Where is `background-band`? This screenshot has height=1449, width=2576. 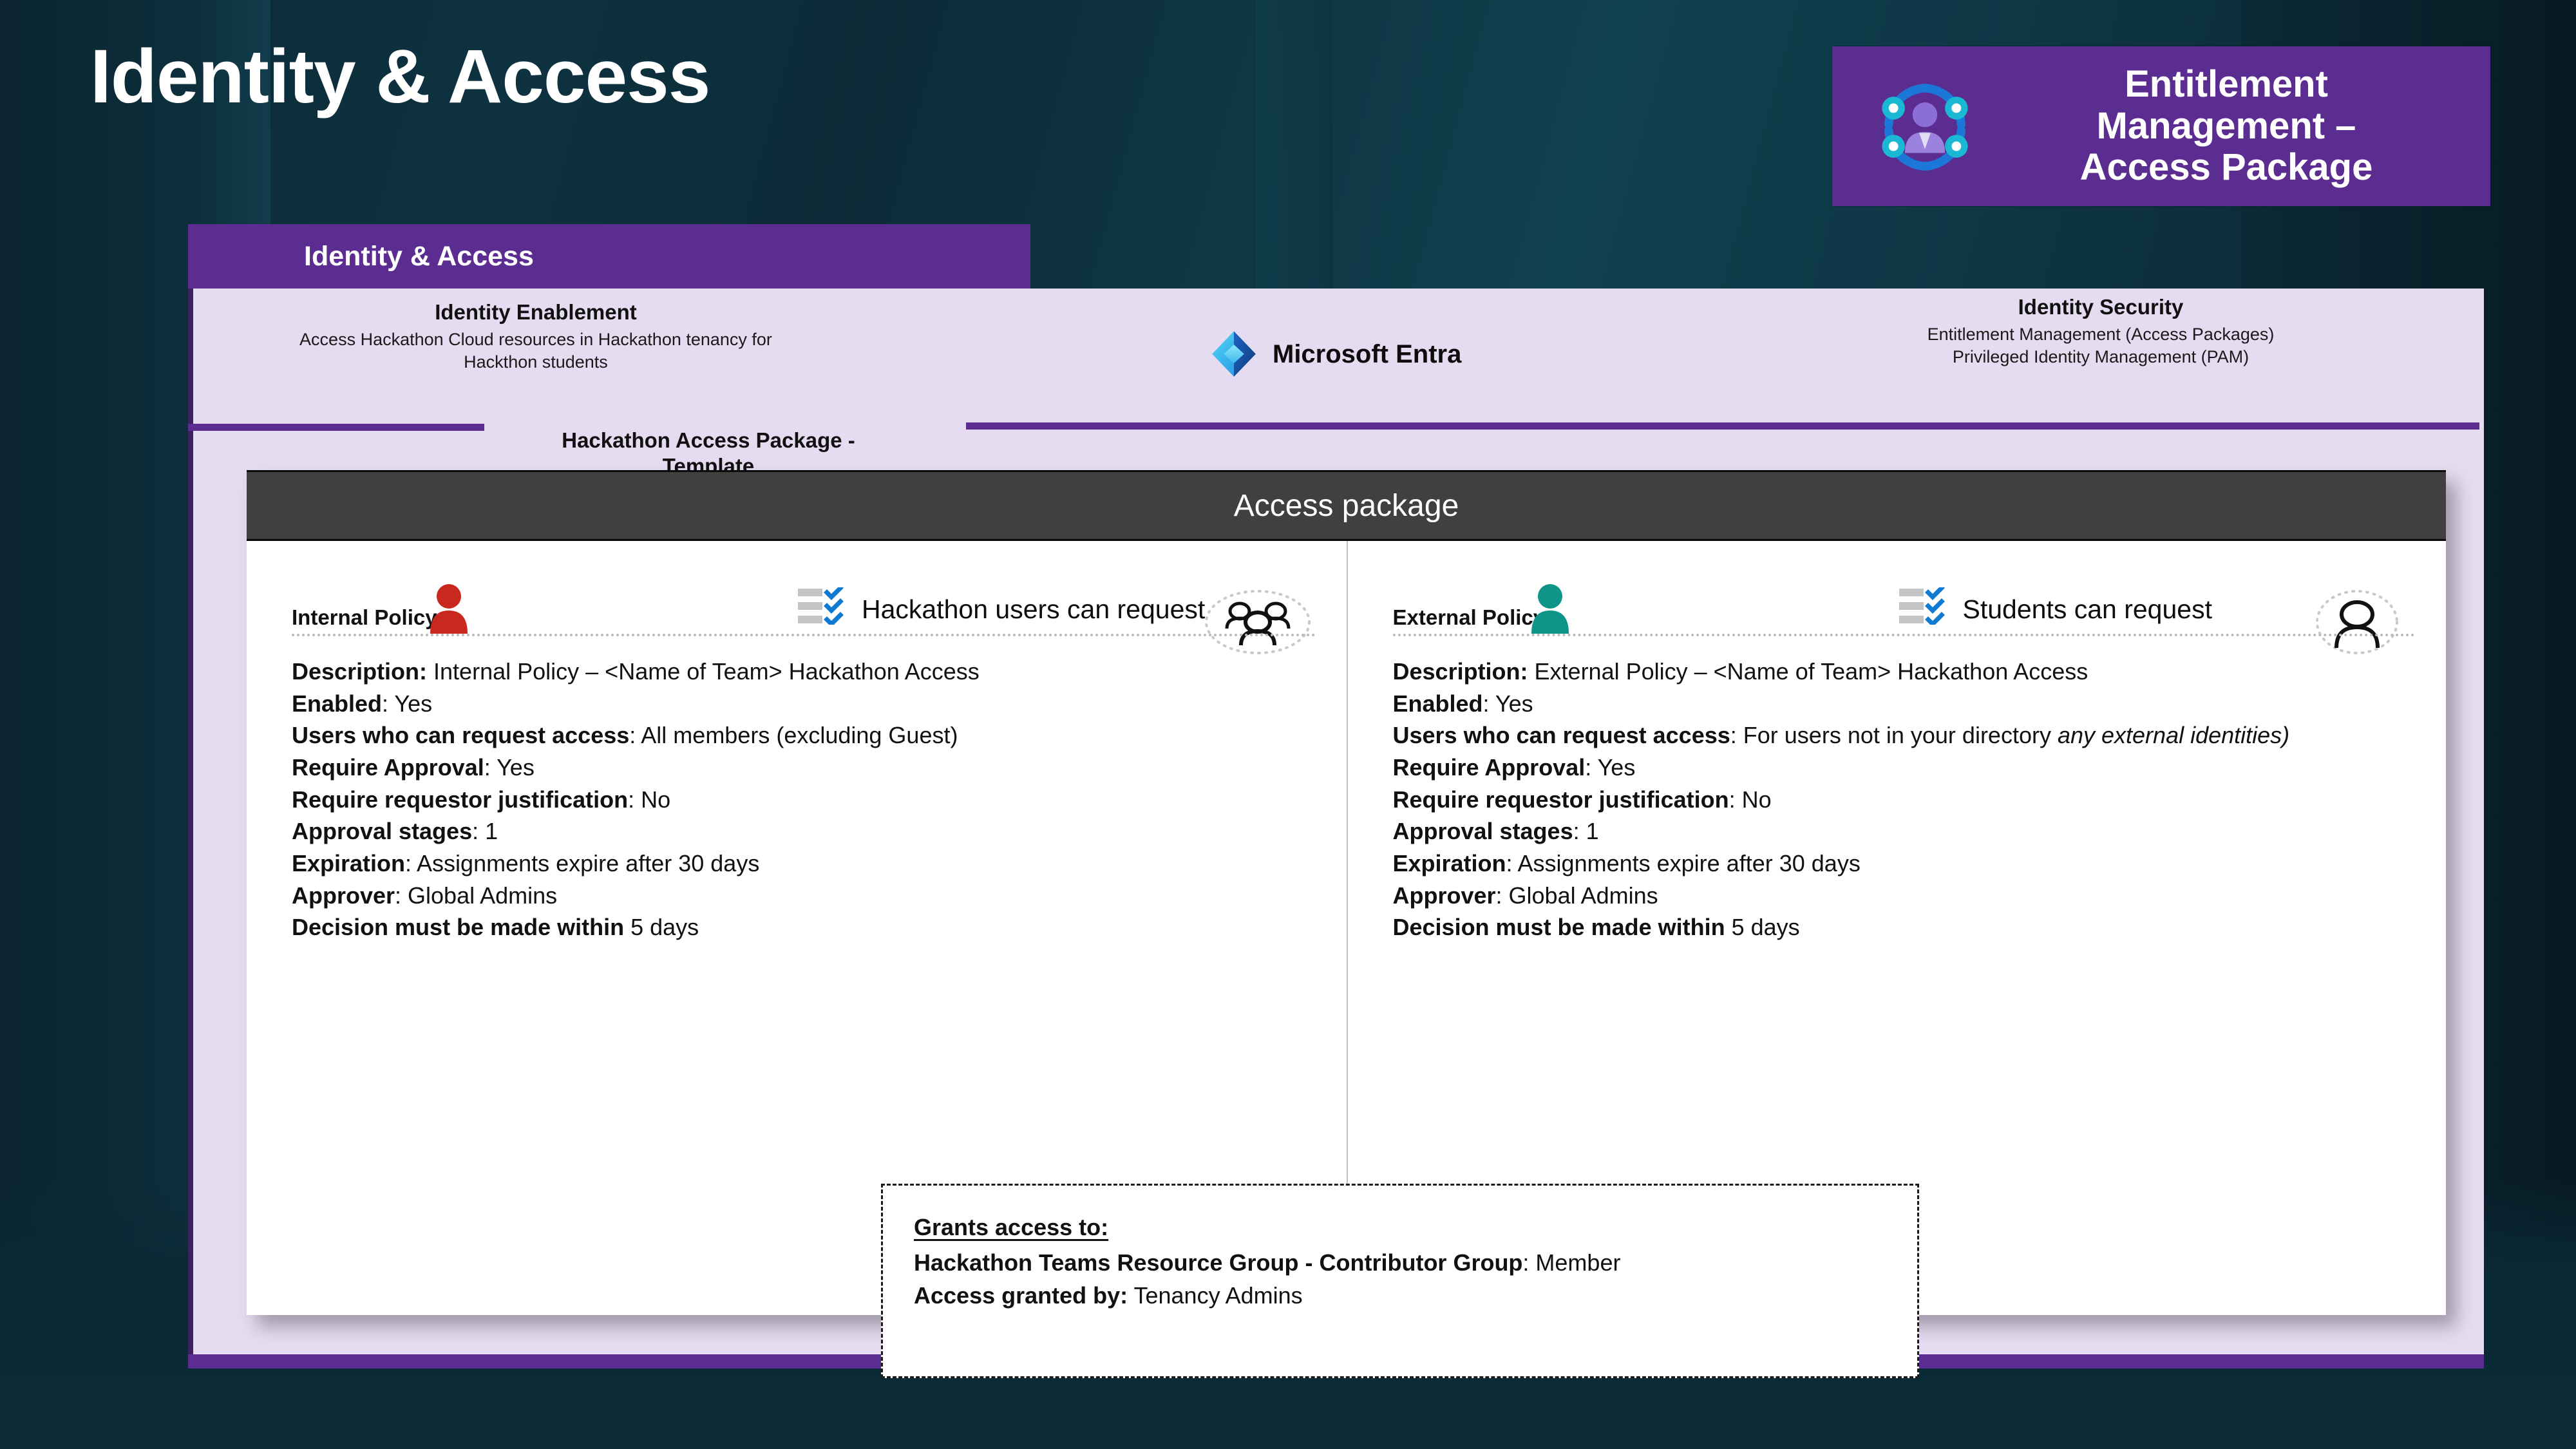 background-band is located at coordinates (96, 724).